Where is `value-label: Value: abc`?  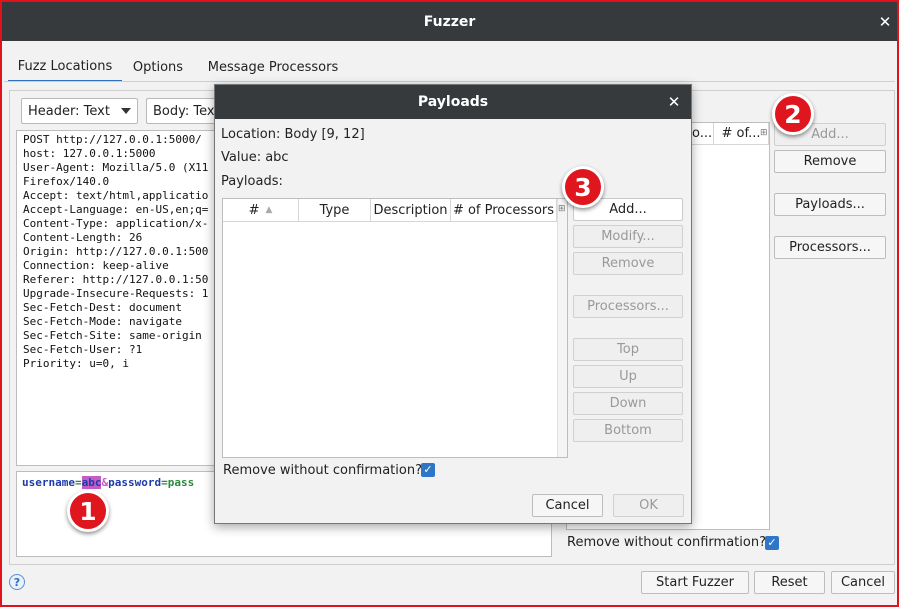
value-label: Value: abc is located at coordinates (255, 157).